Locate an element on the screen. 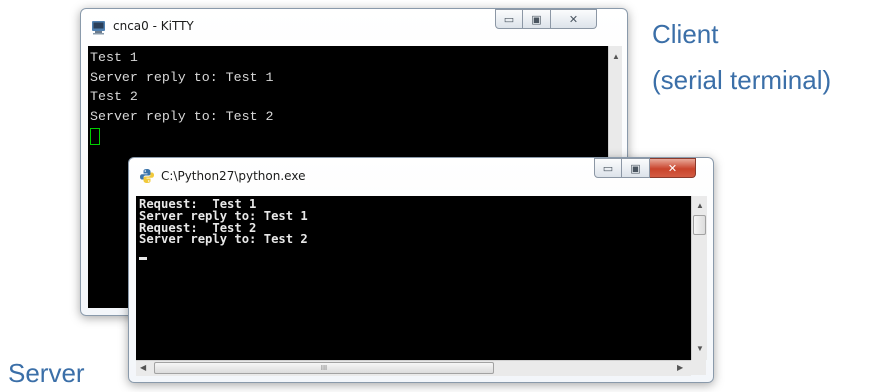  kitty-titlebar: cnca0 - KiTTY ▭ ▣ ✕ is located at coordinates (354, 24).